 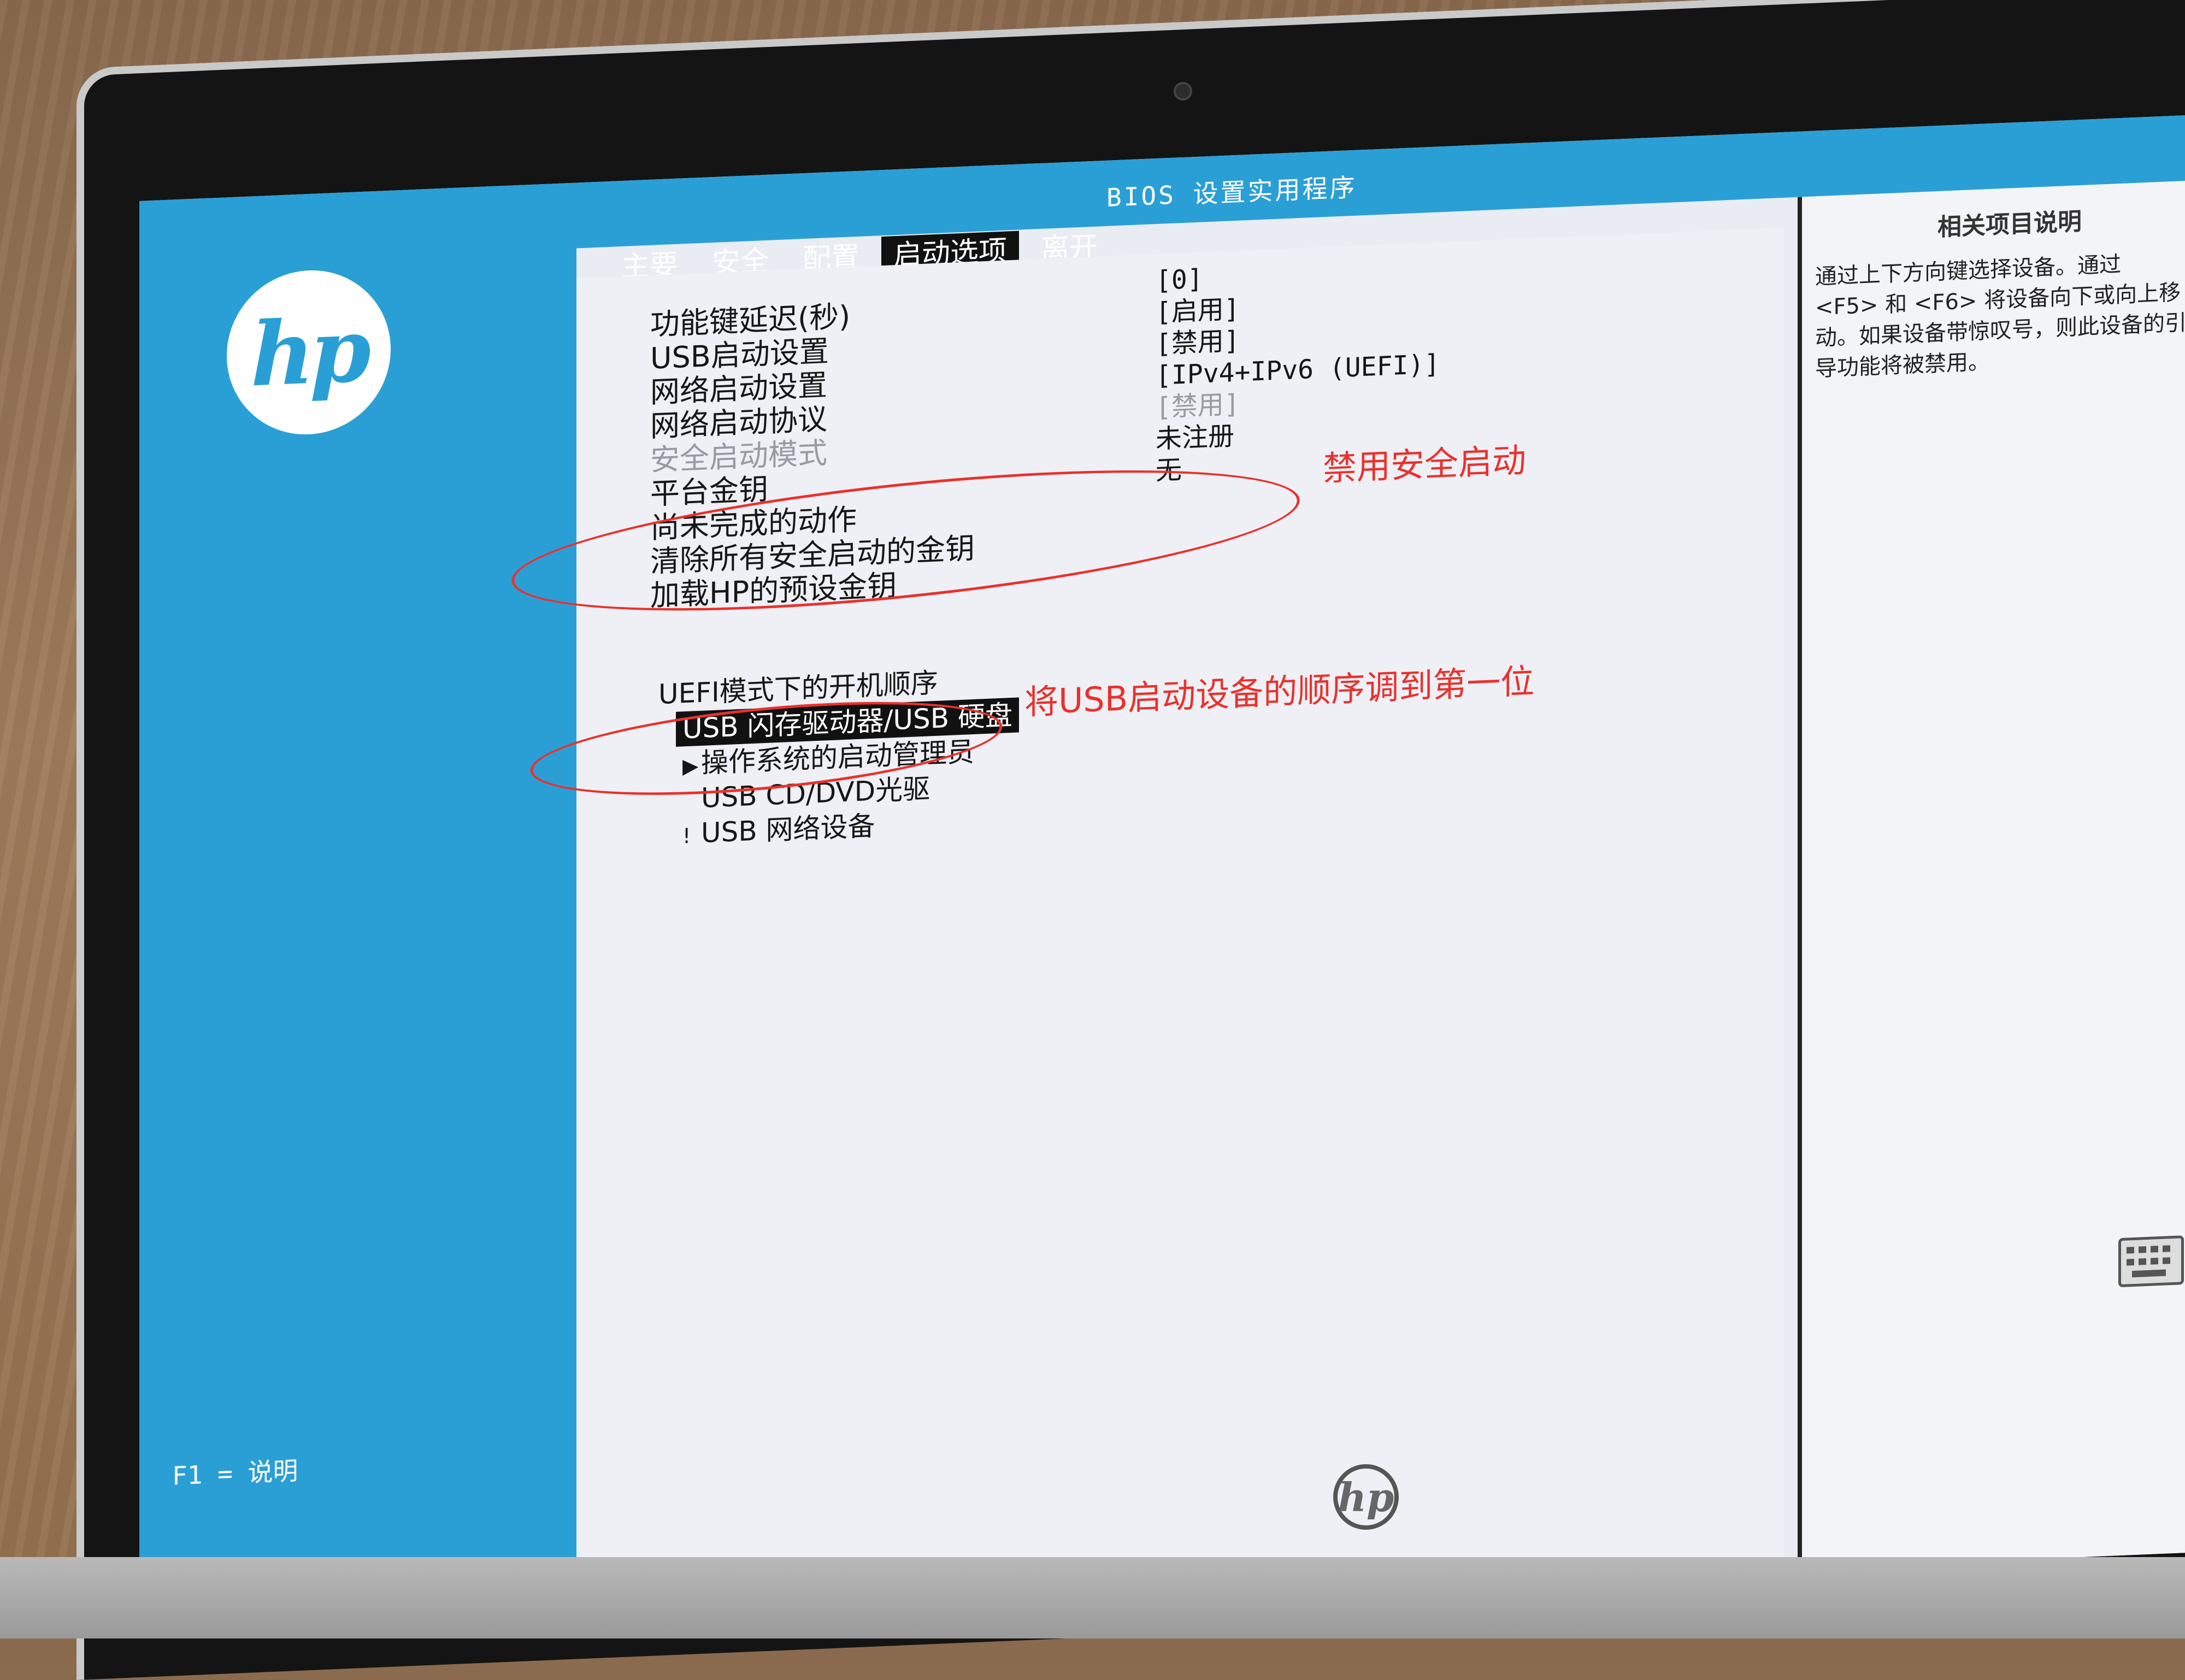 What do you see at coordinates (2010, 225) in the screenshot?
I see `help-title: 相关项目说明` at bounding box center [2010, 225].